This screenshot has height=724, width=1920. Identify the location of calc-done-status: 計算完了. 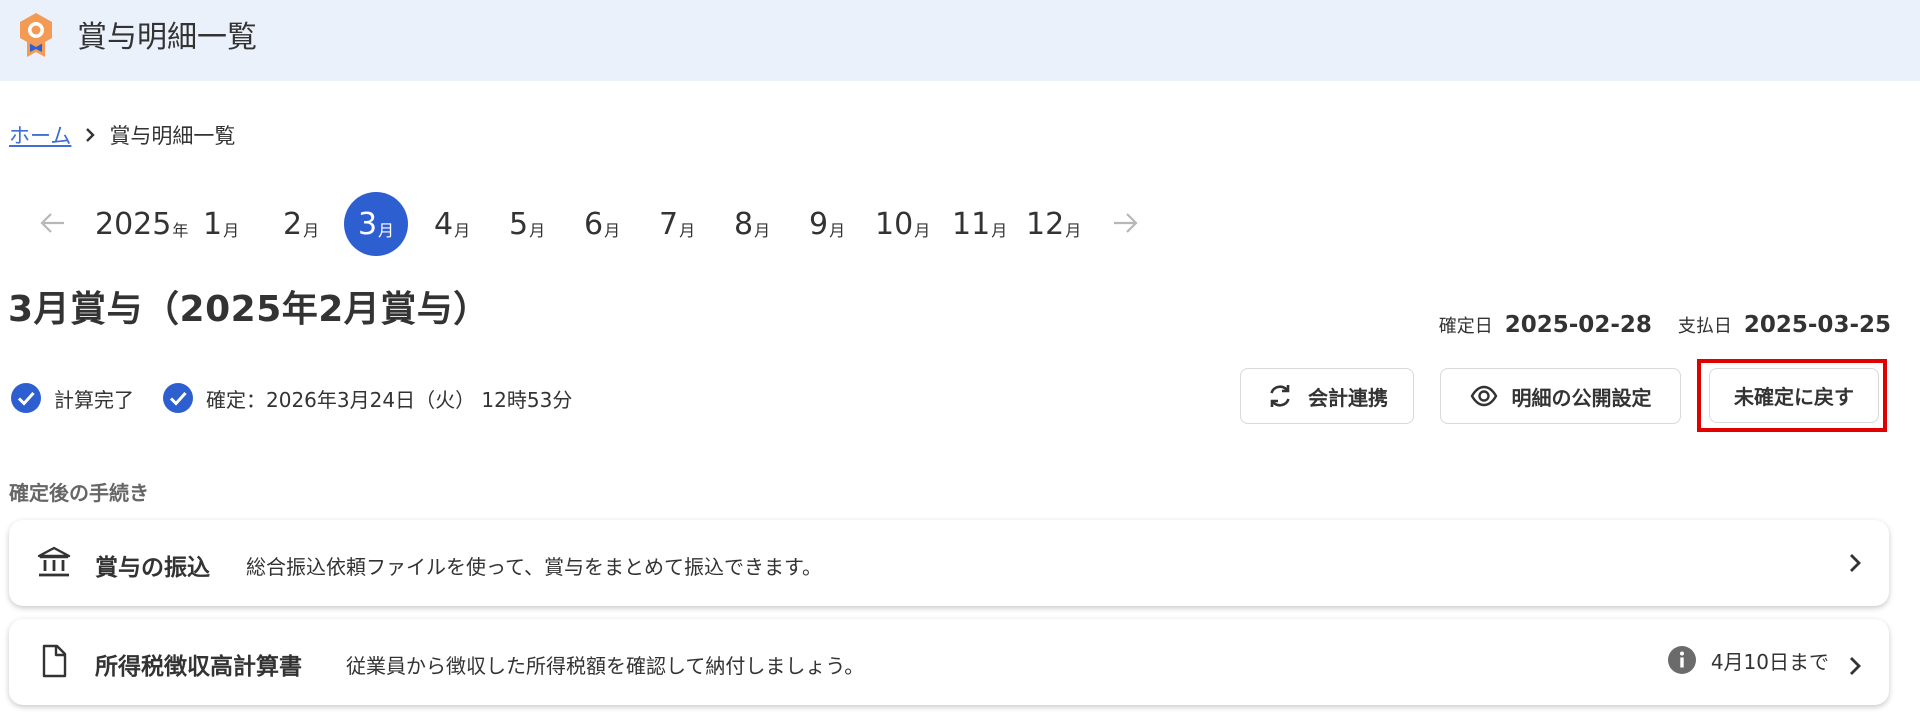
(94, 399).